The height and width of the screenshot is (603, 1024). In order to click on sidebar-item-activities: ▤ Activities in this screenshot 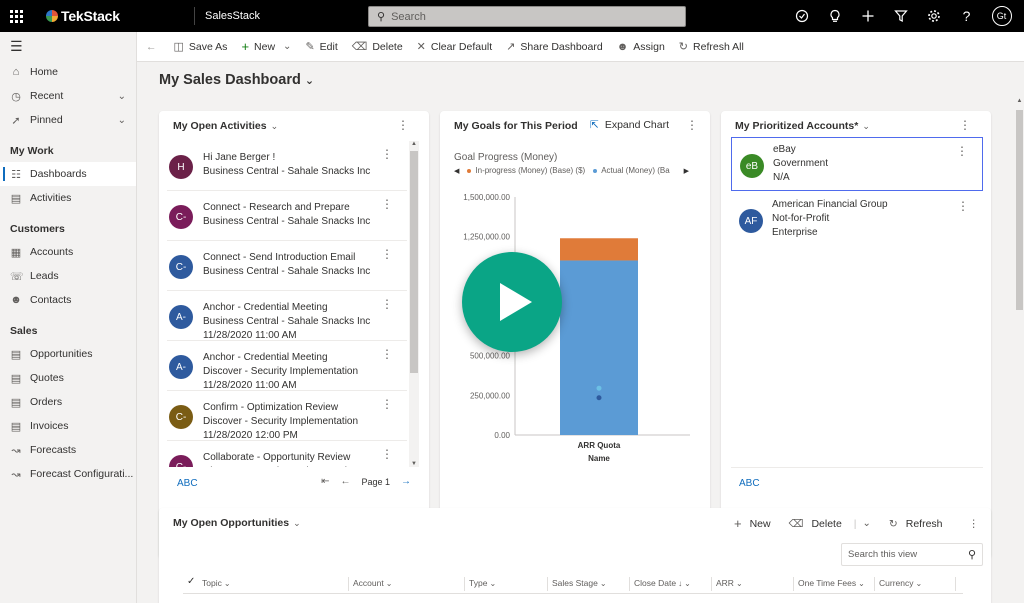, I will do `click(68, 198)`.